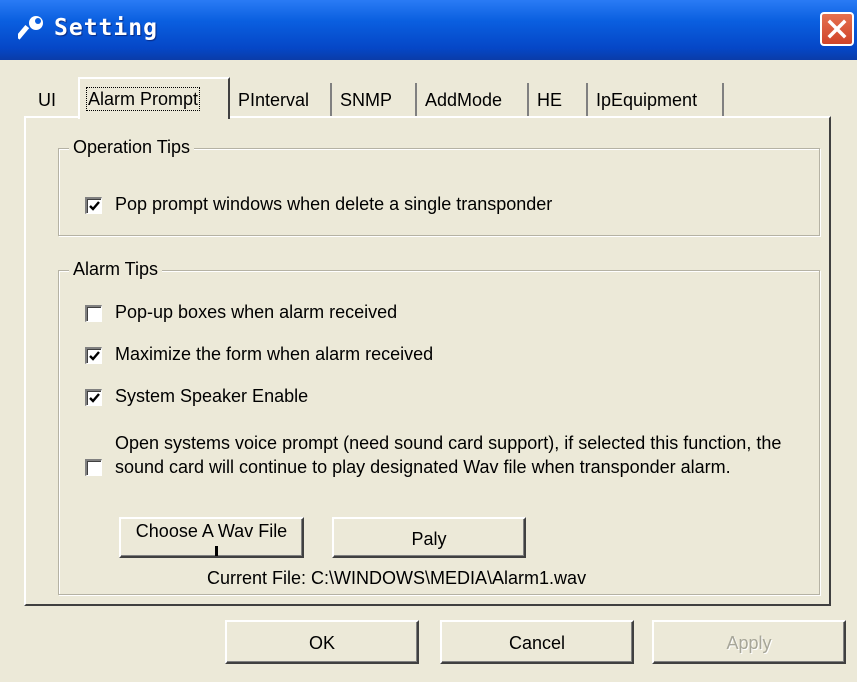 This screenshot has width=857, height=682. I want to click on tab-label: IpEquipment, so click(647, 100).